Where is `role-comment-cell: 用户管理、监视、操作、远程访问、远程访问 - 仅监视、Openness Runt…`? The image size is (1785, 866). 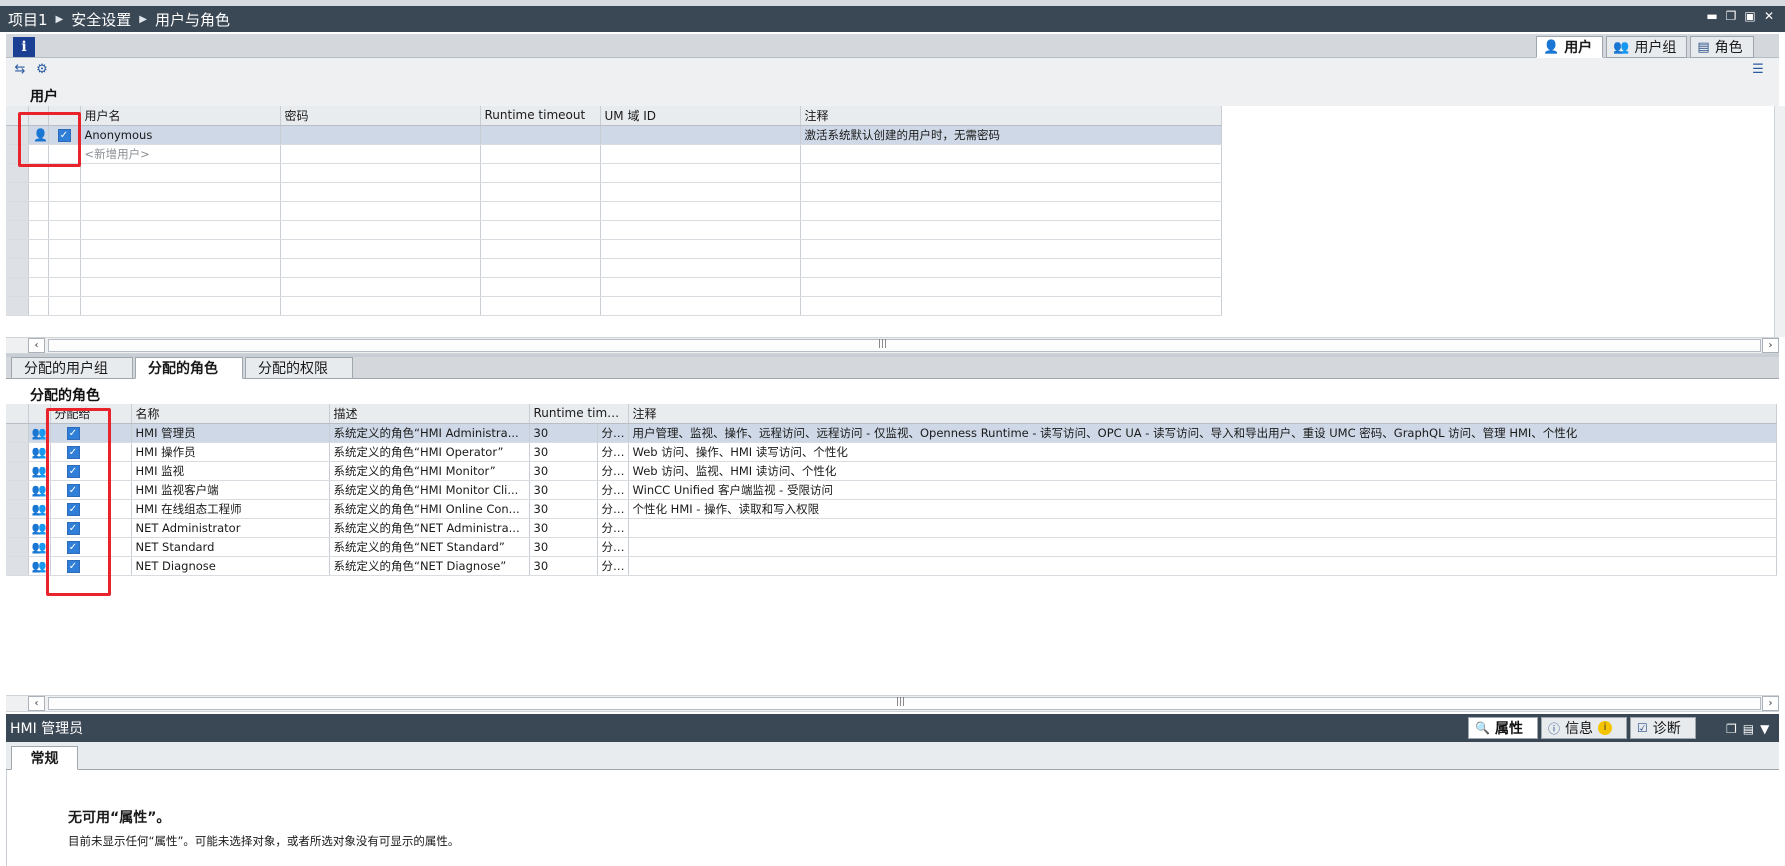
role-comment-cell: 用户管理、监视、操作、远程访问、远程访问 - 仅监视、Openness Runt… is located at coordinates (1202, 433).